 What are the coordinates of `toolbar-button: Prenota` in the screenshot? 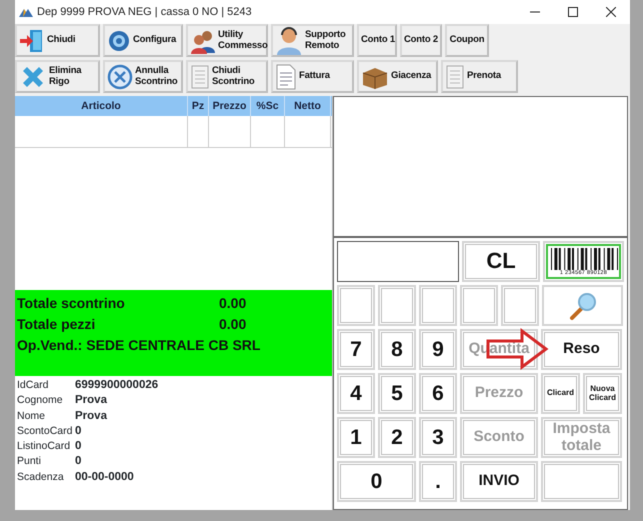 It's located at (479, 76).